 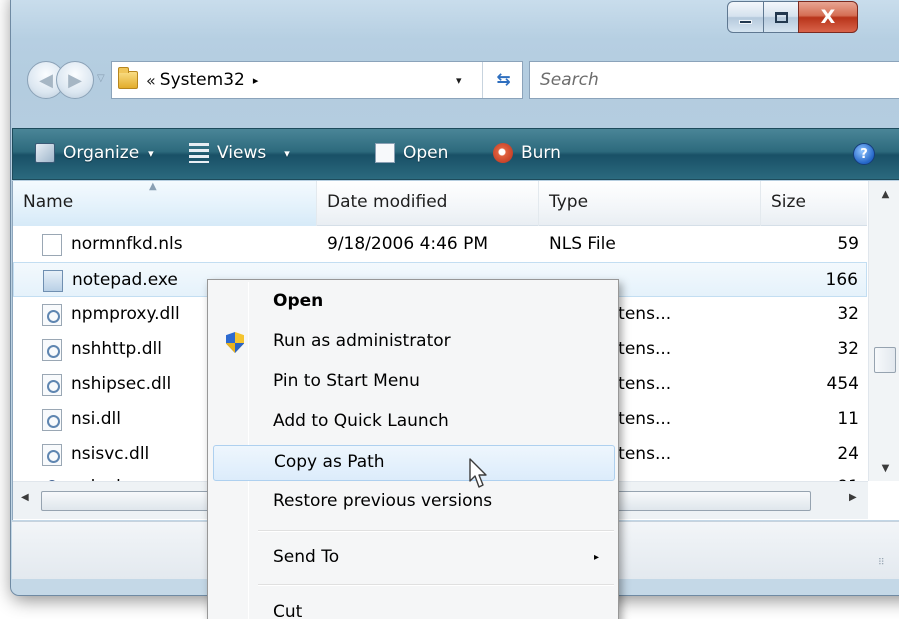 What do you see at coordinates (287, 153) in the screenshot?
I see `views-caret-icon: ▾` at bounding box center [287, 153].